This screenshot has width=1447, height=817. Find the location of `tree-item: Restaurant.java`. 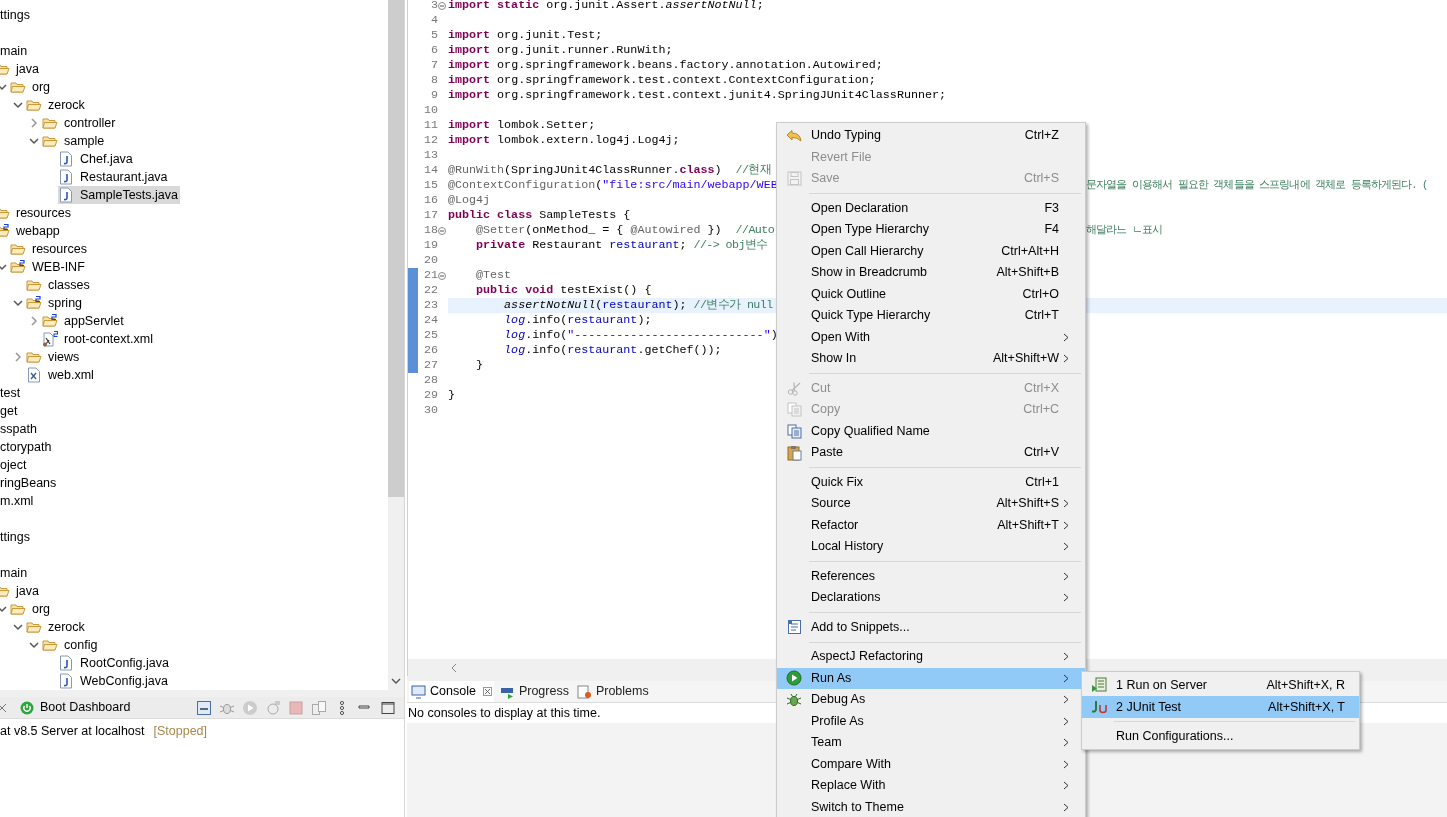

tree-item: Restaurant.java is located at coordinates (114, 177).